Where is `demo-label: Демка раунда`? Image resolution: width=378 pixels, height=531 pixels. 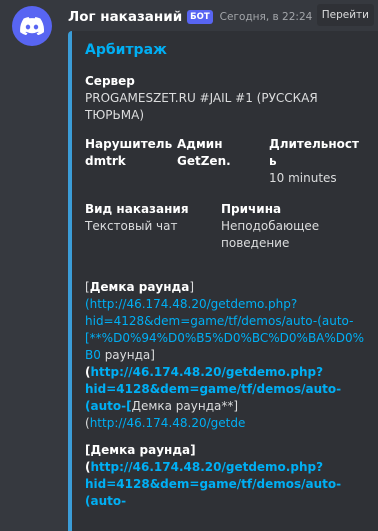
demo-label: Демка раунда is located at coordinates (139, 287).